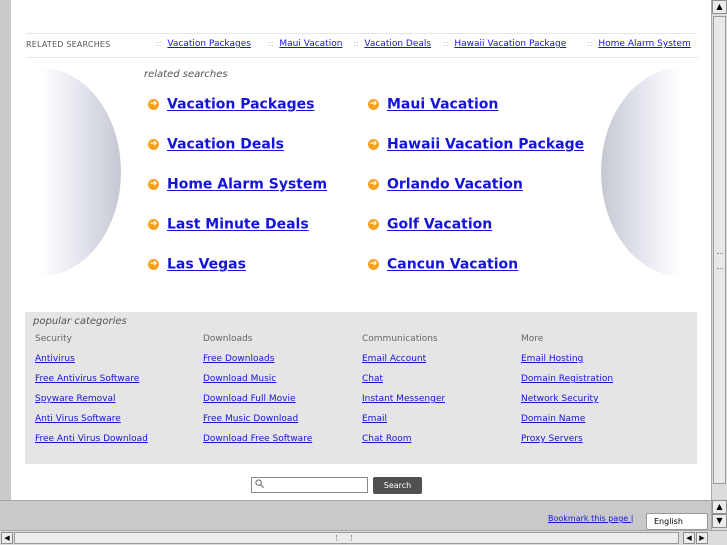 This screenshot has width=727, height=545. What do you see at coordinates (68, 44) in the screenshot?
I see `related-bar-label: RELATED SEARCHES` at bounding box center [68, 44].